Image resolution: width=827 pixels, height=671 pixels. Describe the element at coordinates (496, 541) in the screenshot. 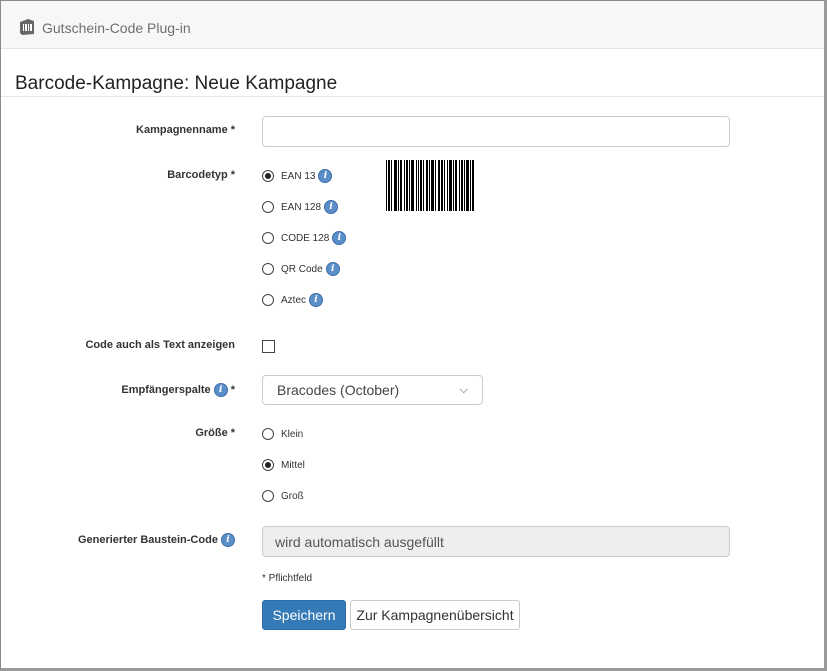

I see `generated-code-field: wird automatisch ausgefüllt` at that location.